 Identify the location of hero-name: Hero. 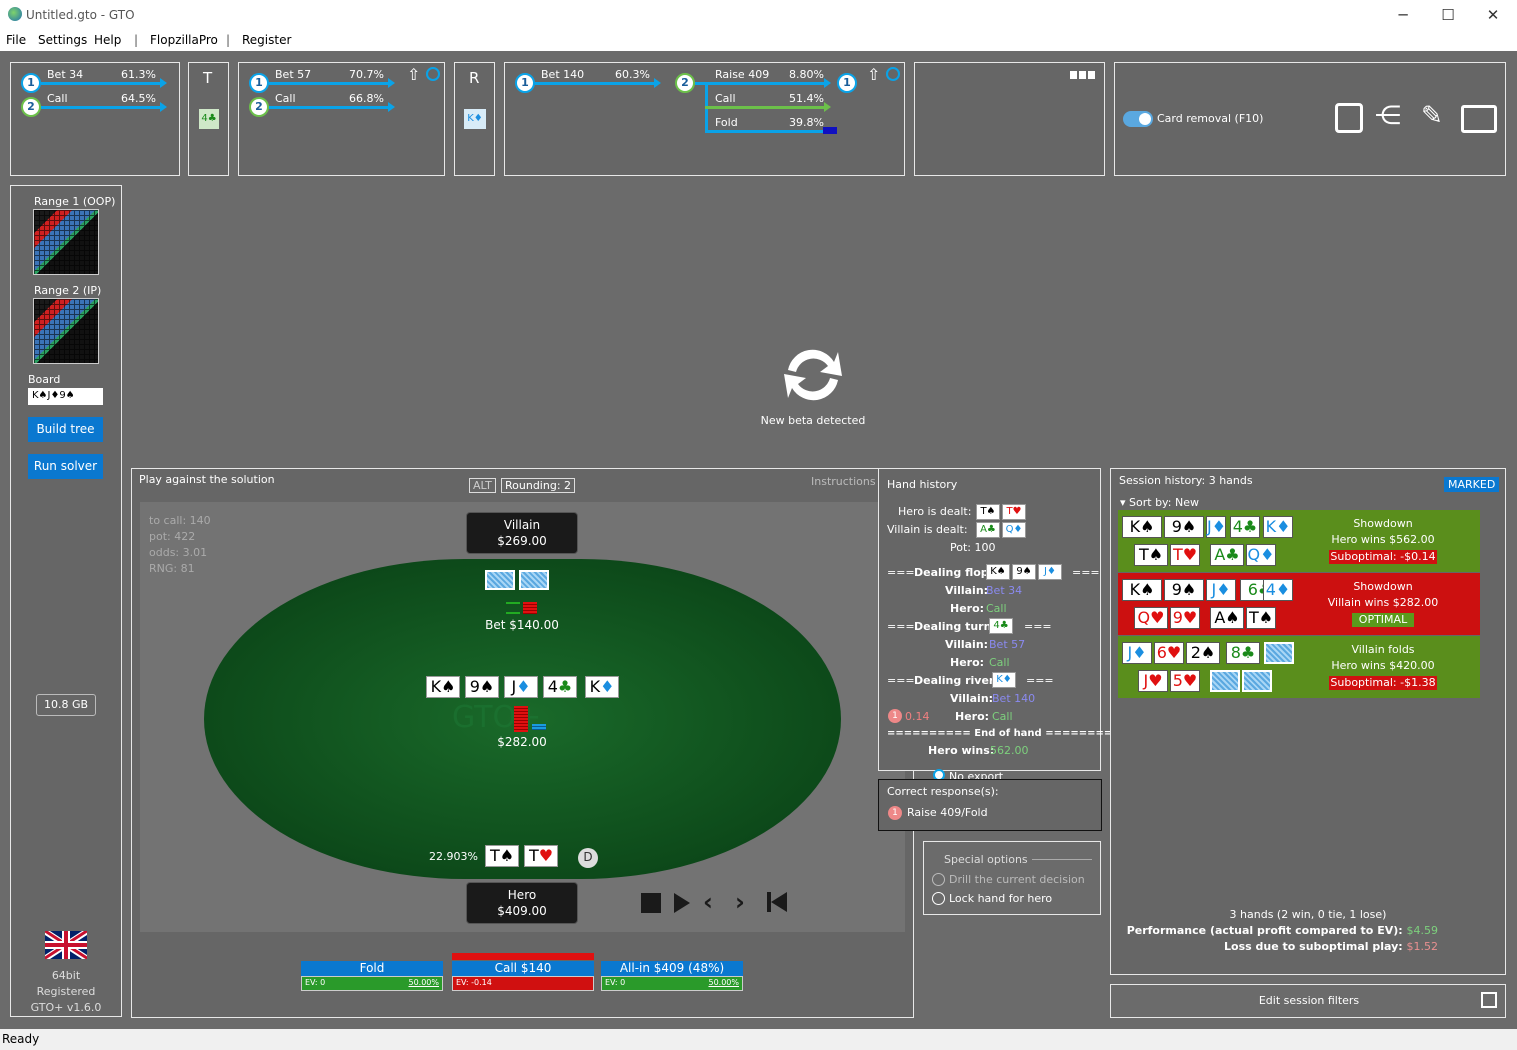
(522, 895).